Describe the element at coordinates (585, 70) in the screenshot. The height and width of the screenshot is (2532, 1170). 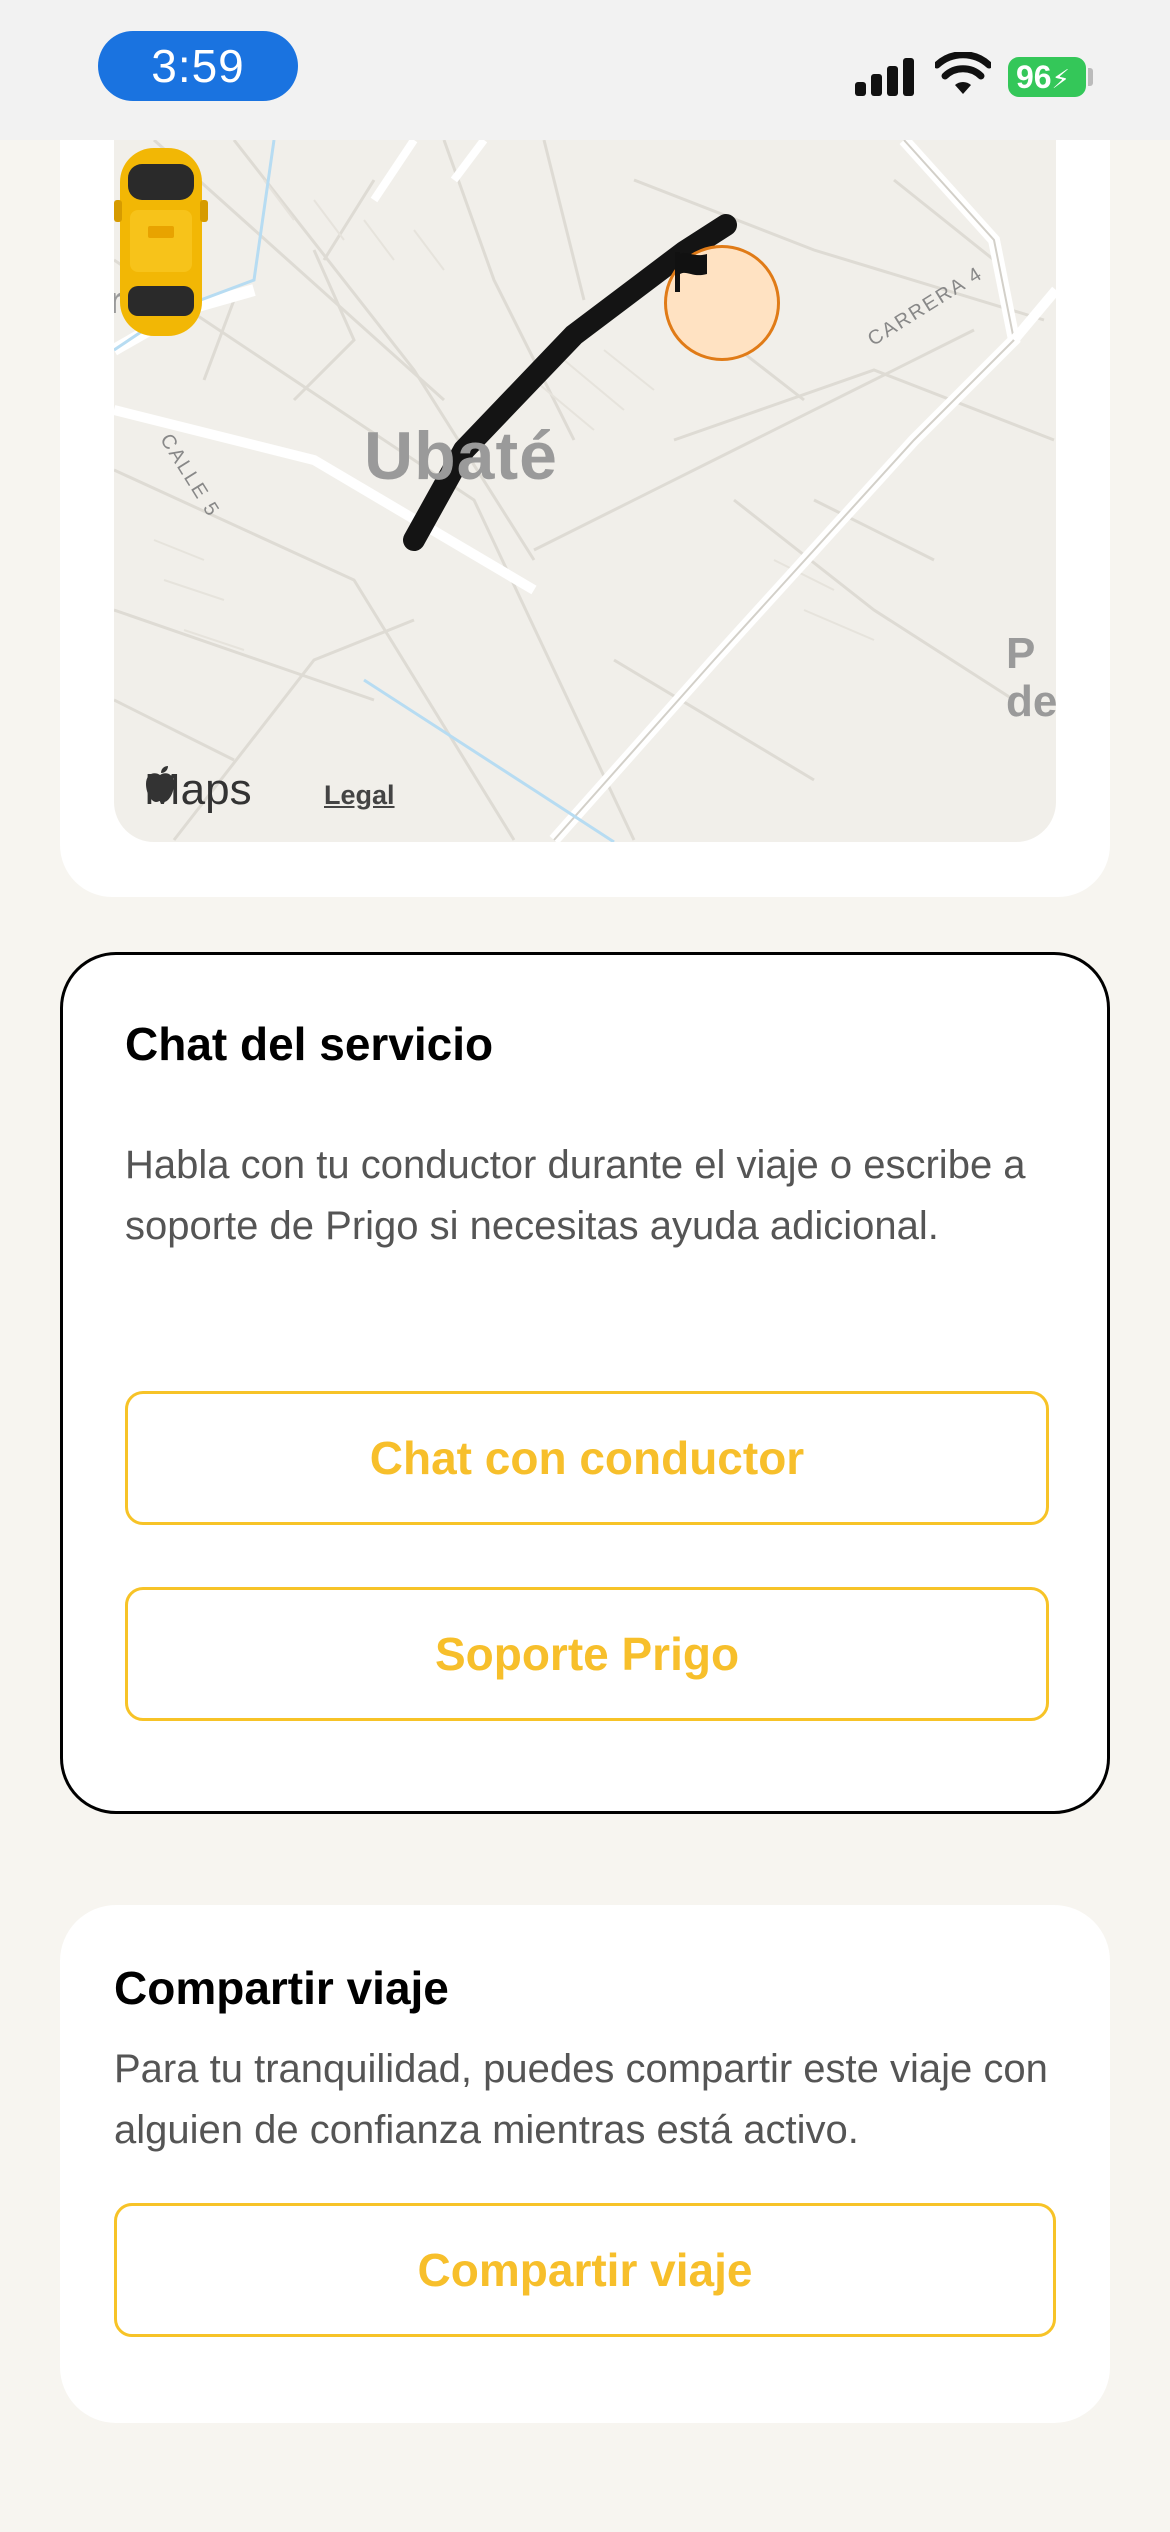
I see `status-bar: 3:59 96⚡` at that location.